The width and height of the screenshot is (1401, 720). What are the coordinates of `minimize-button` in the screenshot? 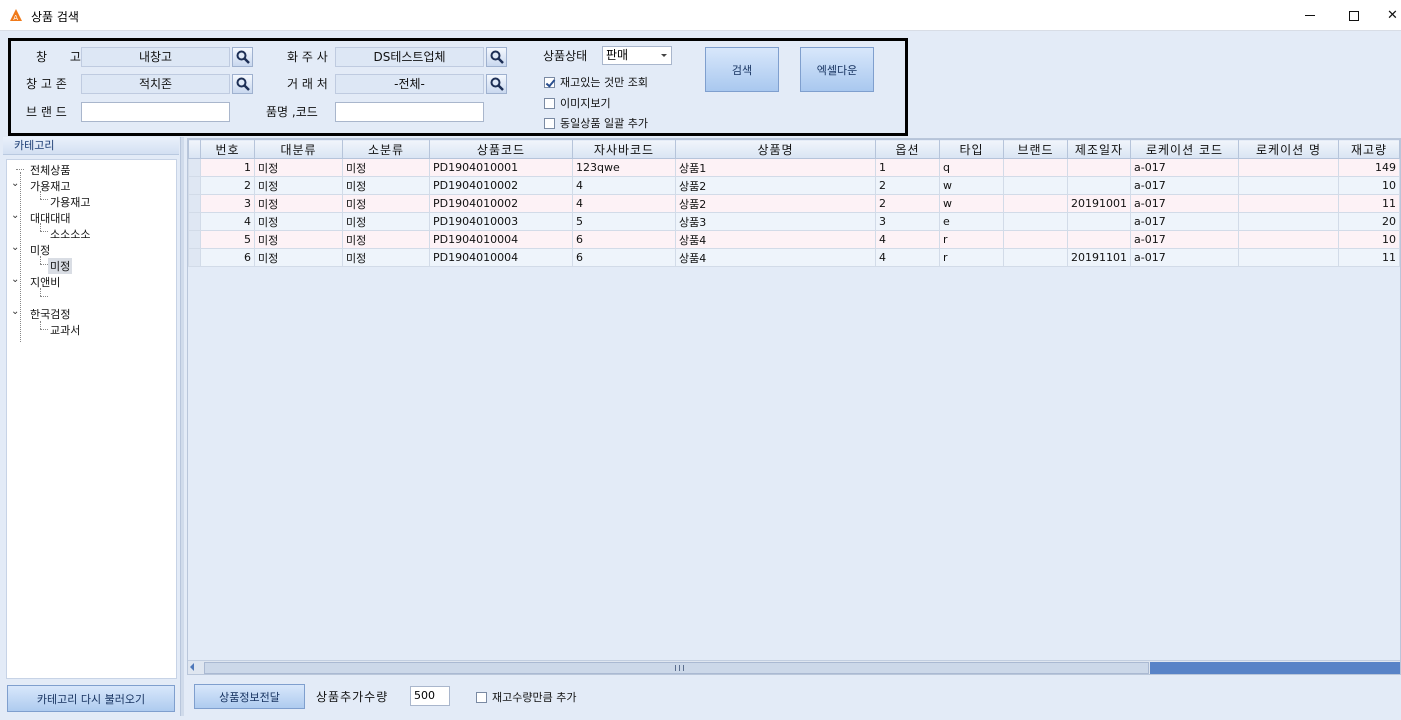 It's located at (1310, 15).